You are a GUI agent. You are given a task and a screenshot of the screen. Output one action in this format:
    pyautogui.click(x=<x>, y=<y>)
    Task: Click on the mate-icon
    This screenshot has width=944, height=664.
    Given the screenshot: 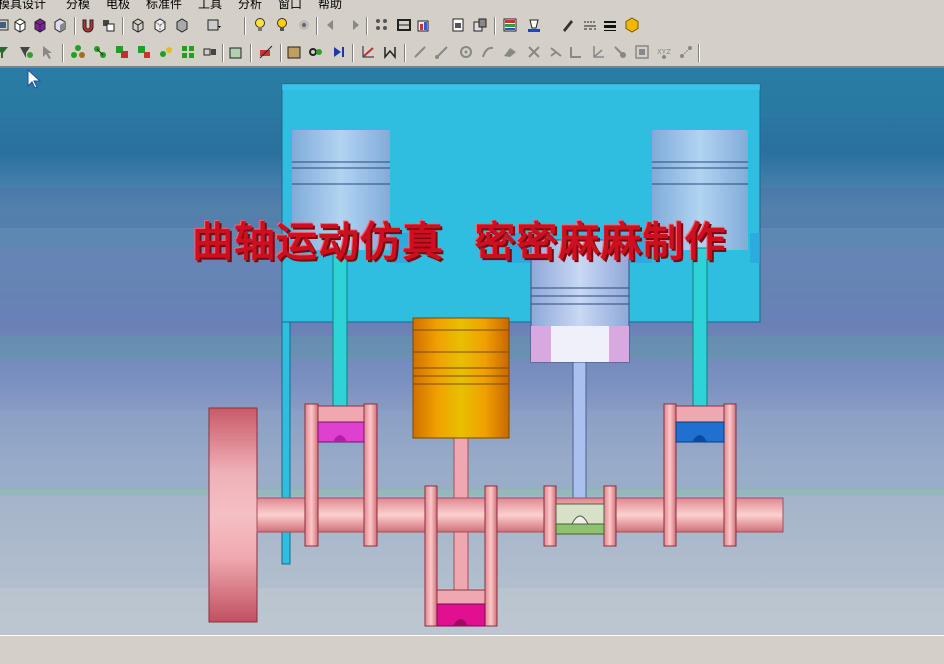 What is the action you would take?
    pyautogui.click(x=122, y=52)
    